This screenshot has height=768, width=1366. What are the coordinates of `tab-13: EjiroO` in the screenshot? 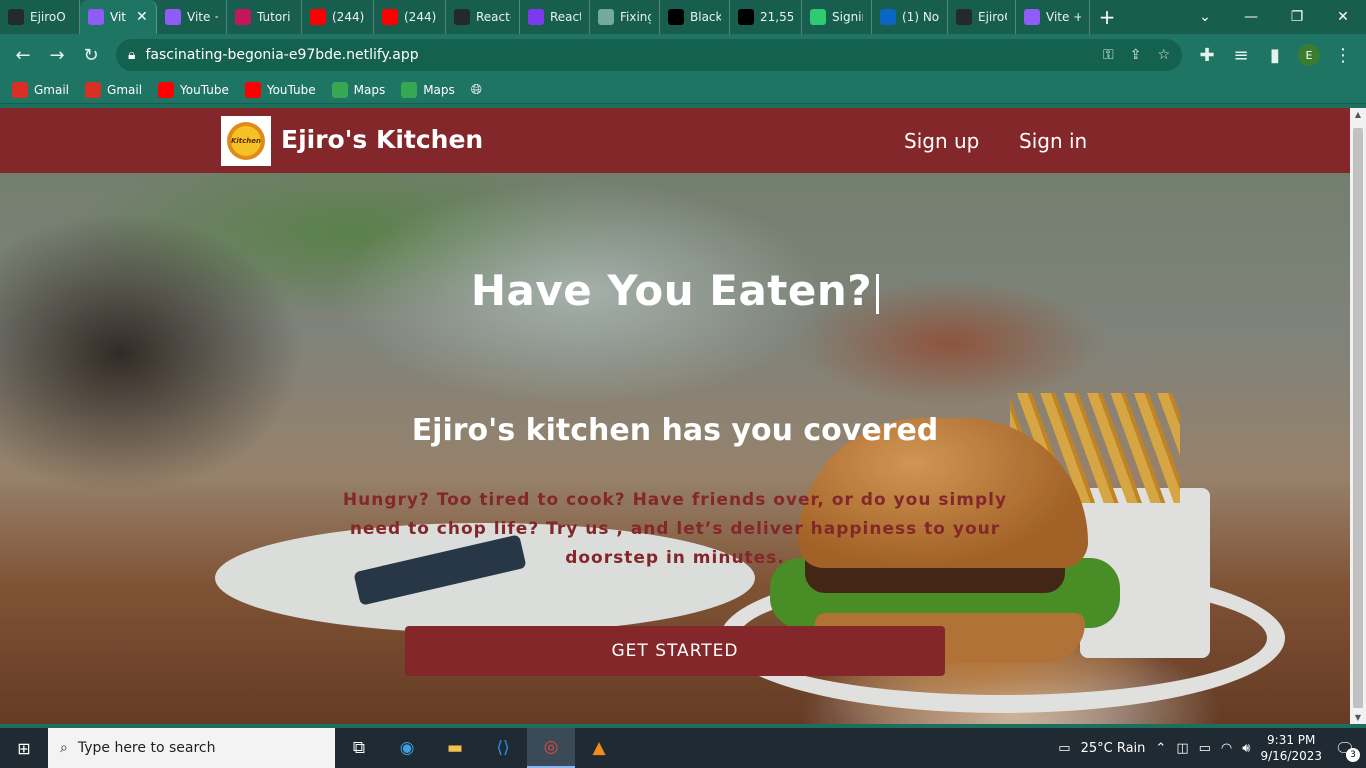 It's located at (982, 17).